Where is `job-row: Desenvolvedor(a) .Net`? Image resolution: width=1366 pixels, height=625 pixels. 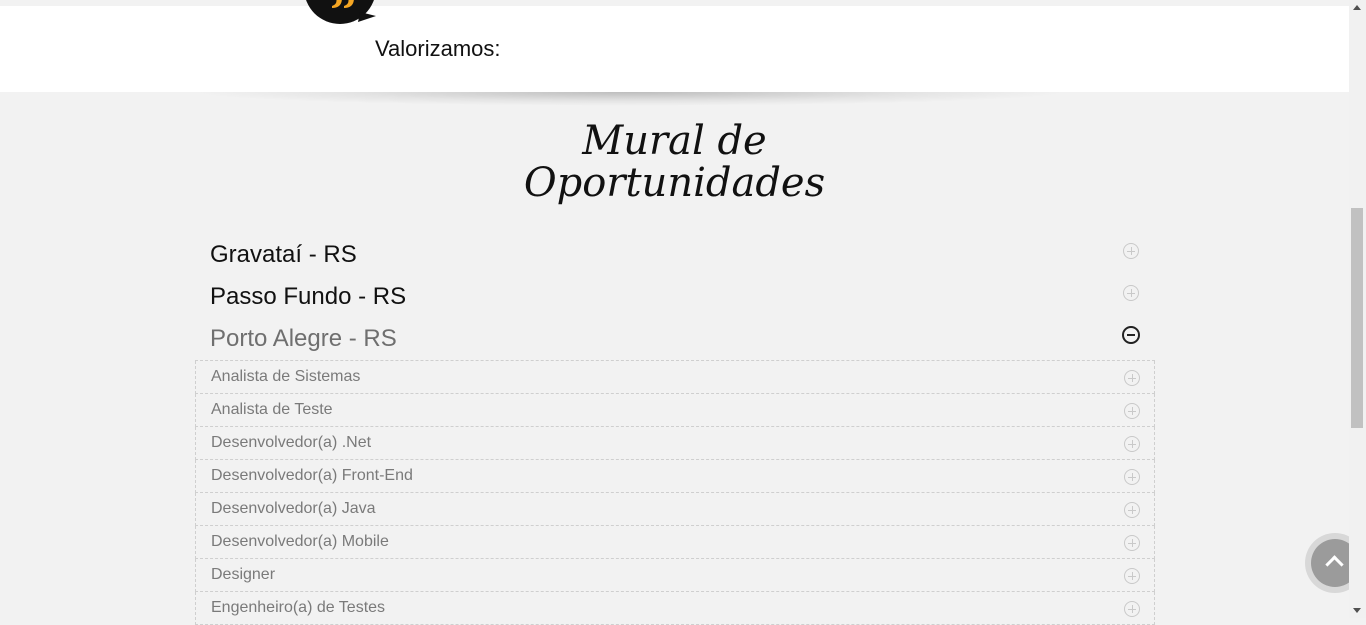
job-row: Desenvolvedor(a) .Net is located at coordinates (675, 443).